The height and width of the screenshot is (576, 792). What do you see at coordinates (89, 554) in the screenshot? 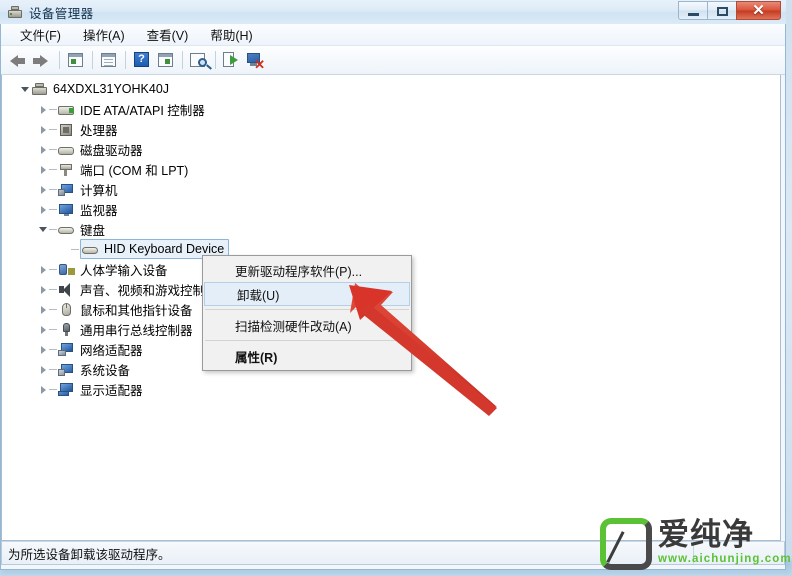
I see `status-text: 为所选设备卸载该驱动程序。` at bounding box center [89, 554].